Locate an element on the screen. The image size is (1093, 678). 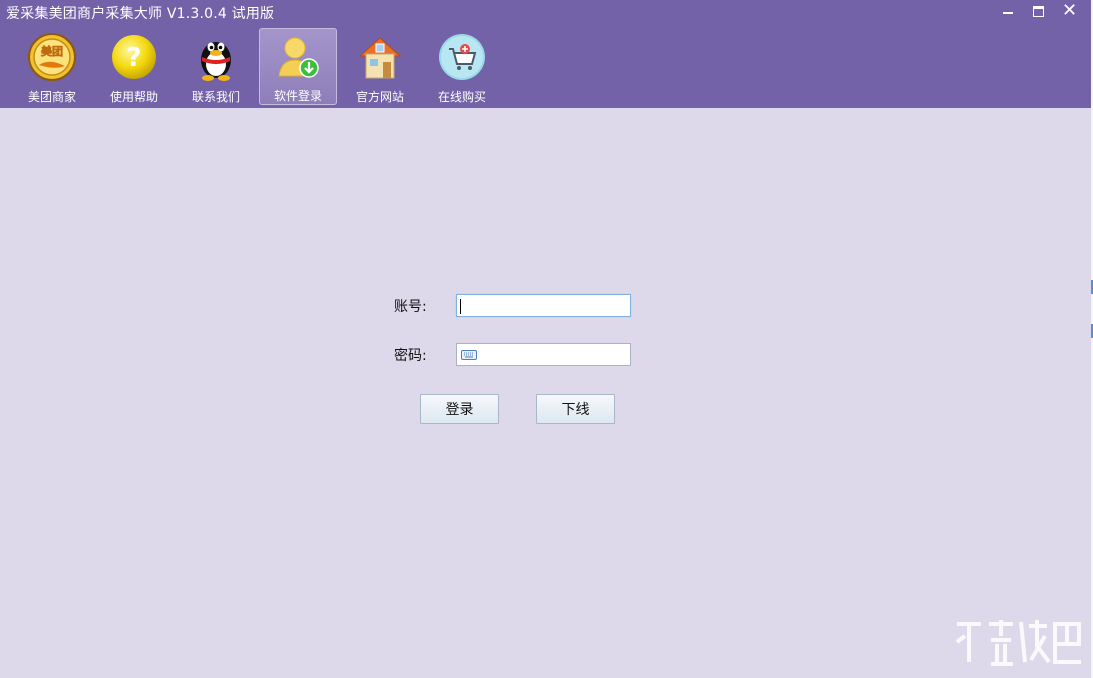
minimize-button is located at coordinates (1007, 11).